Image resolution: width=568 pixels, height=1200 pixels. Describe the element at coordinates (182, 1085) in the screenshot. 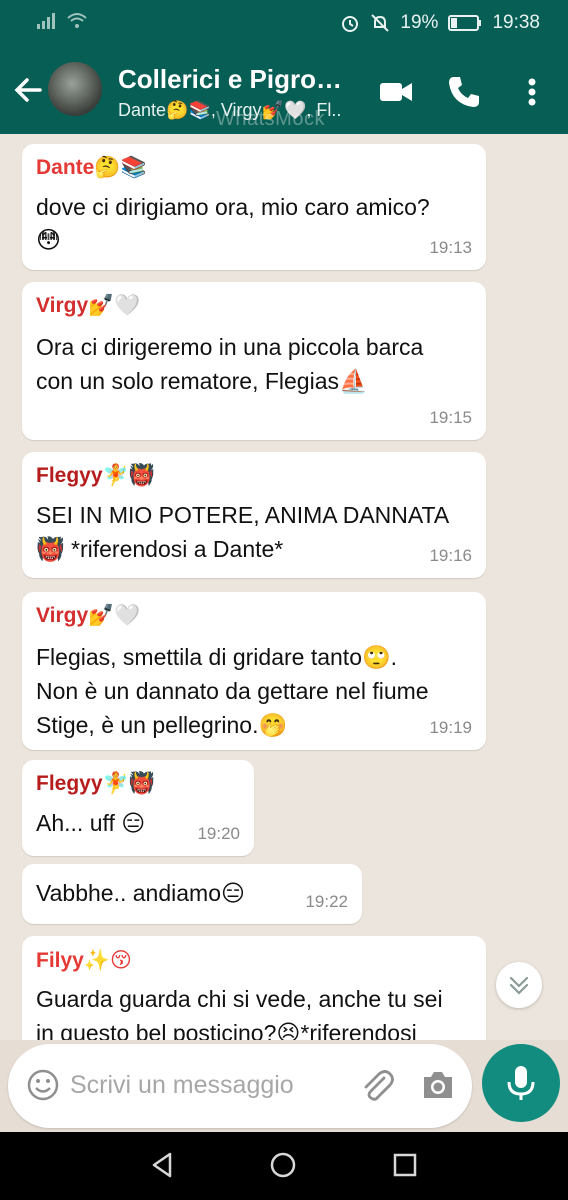

I see `message-input: Scrivi un messaggio` at that location.